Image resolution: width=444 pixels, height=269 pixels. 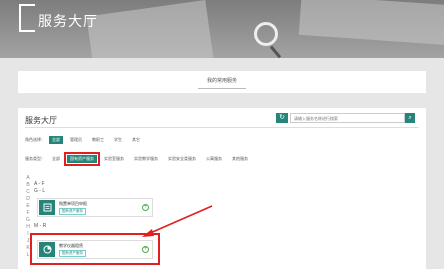 I want to click on annotation-arrow, so click(x=177, y=221).